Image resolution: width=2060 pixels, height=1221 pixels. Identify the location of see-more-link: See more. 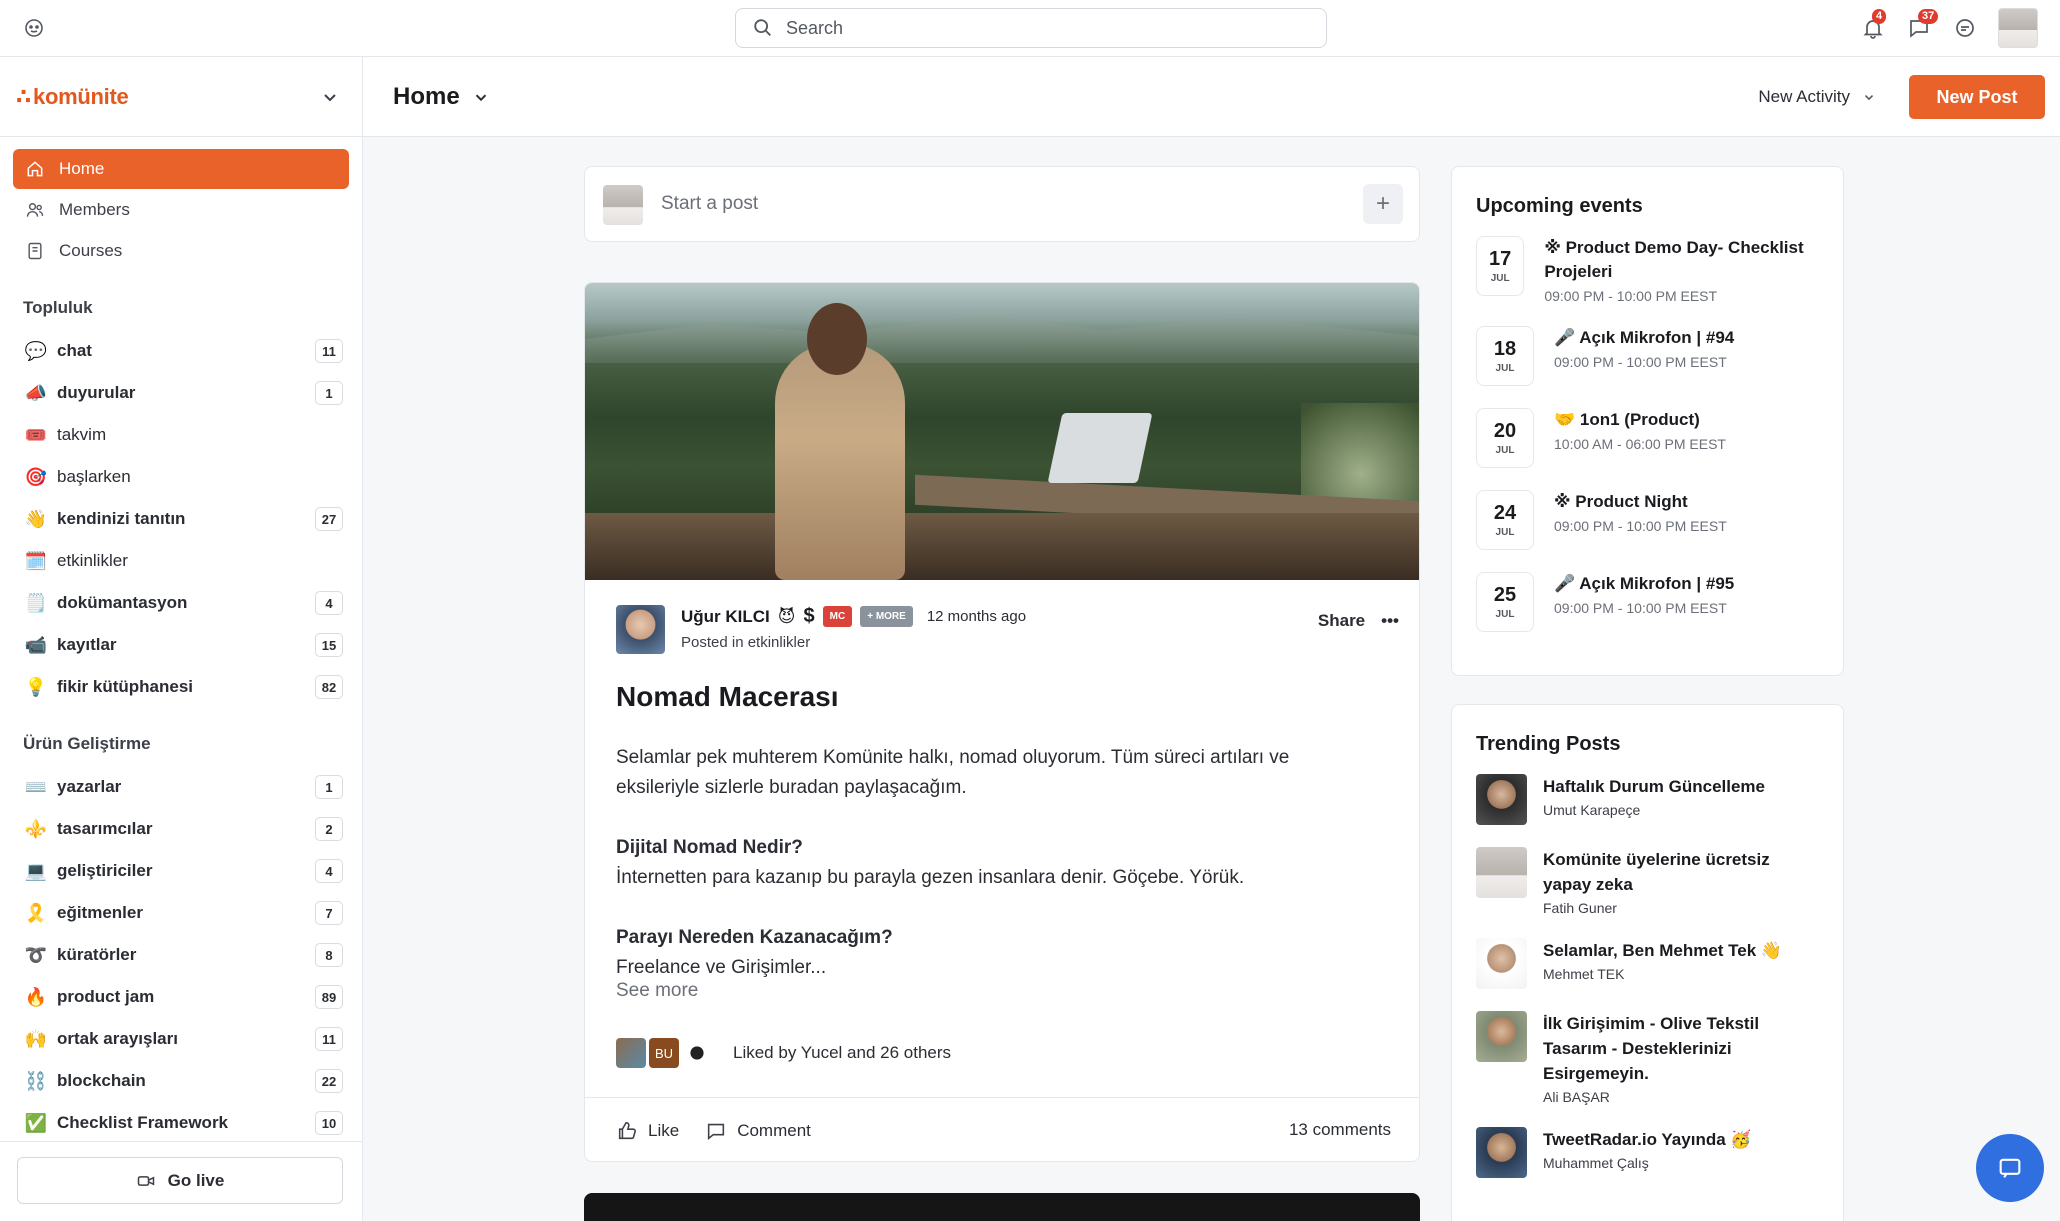
(657, 991).